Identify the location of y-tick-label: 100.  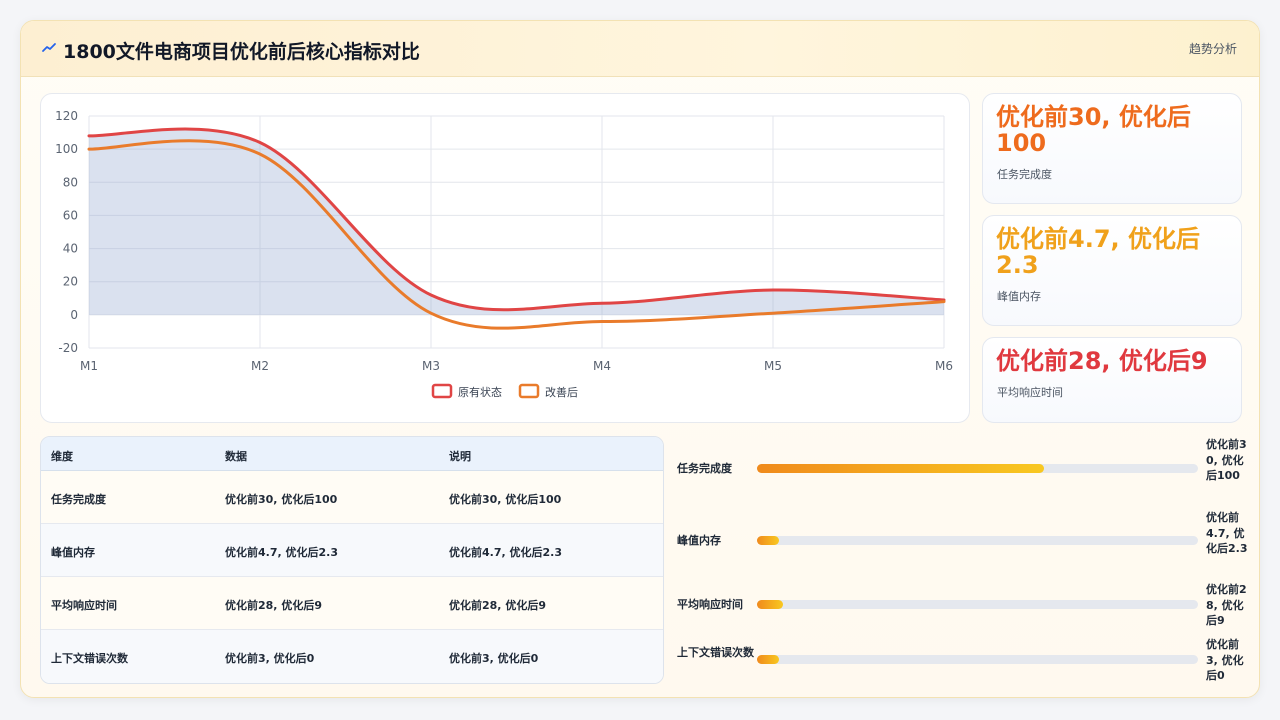
(66, 149).